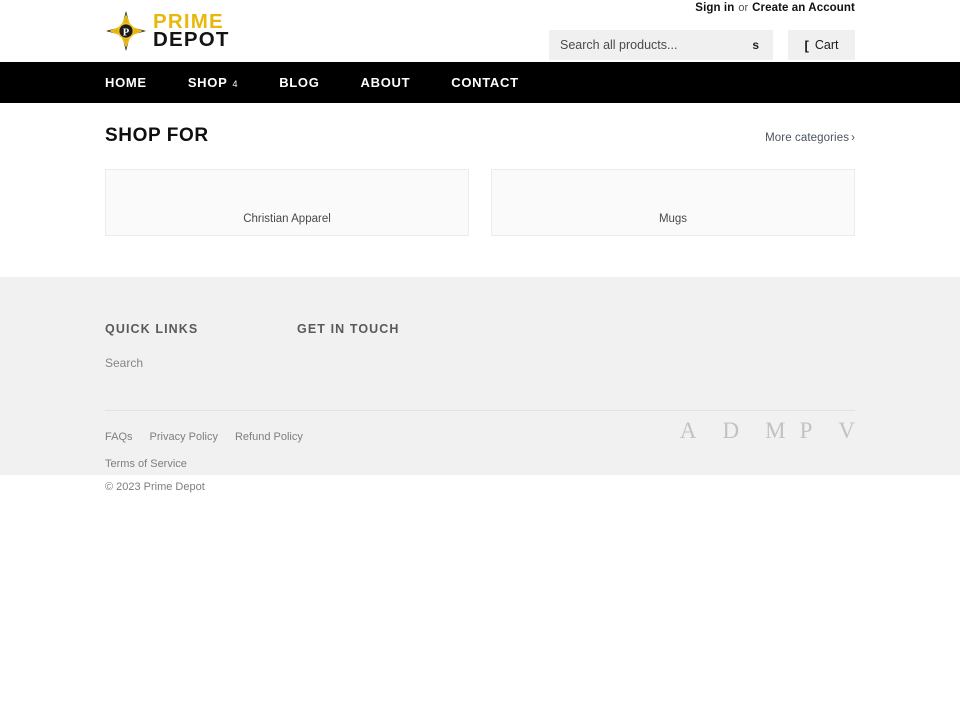 The height and width of the screenshot is (720, 960). What do you see at coordinates (688, 430) in the screenshot?
I see `amex-icon: A` at bounding box center [688, 430].